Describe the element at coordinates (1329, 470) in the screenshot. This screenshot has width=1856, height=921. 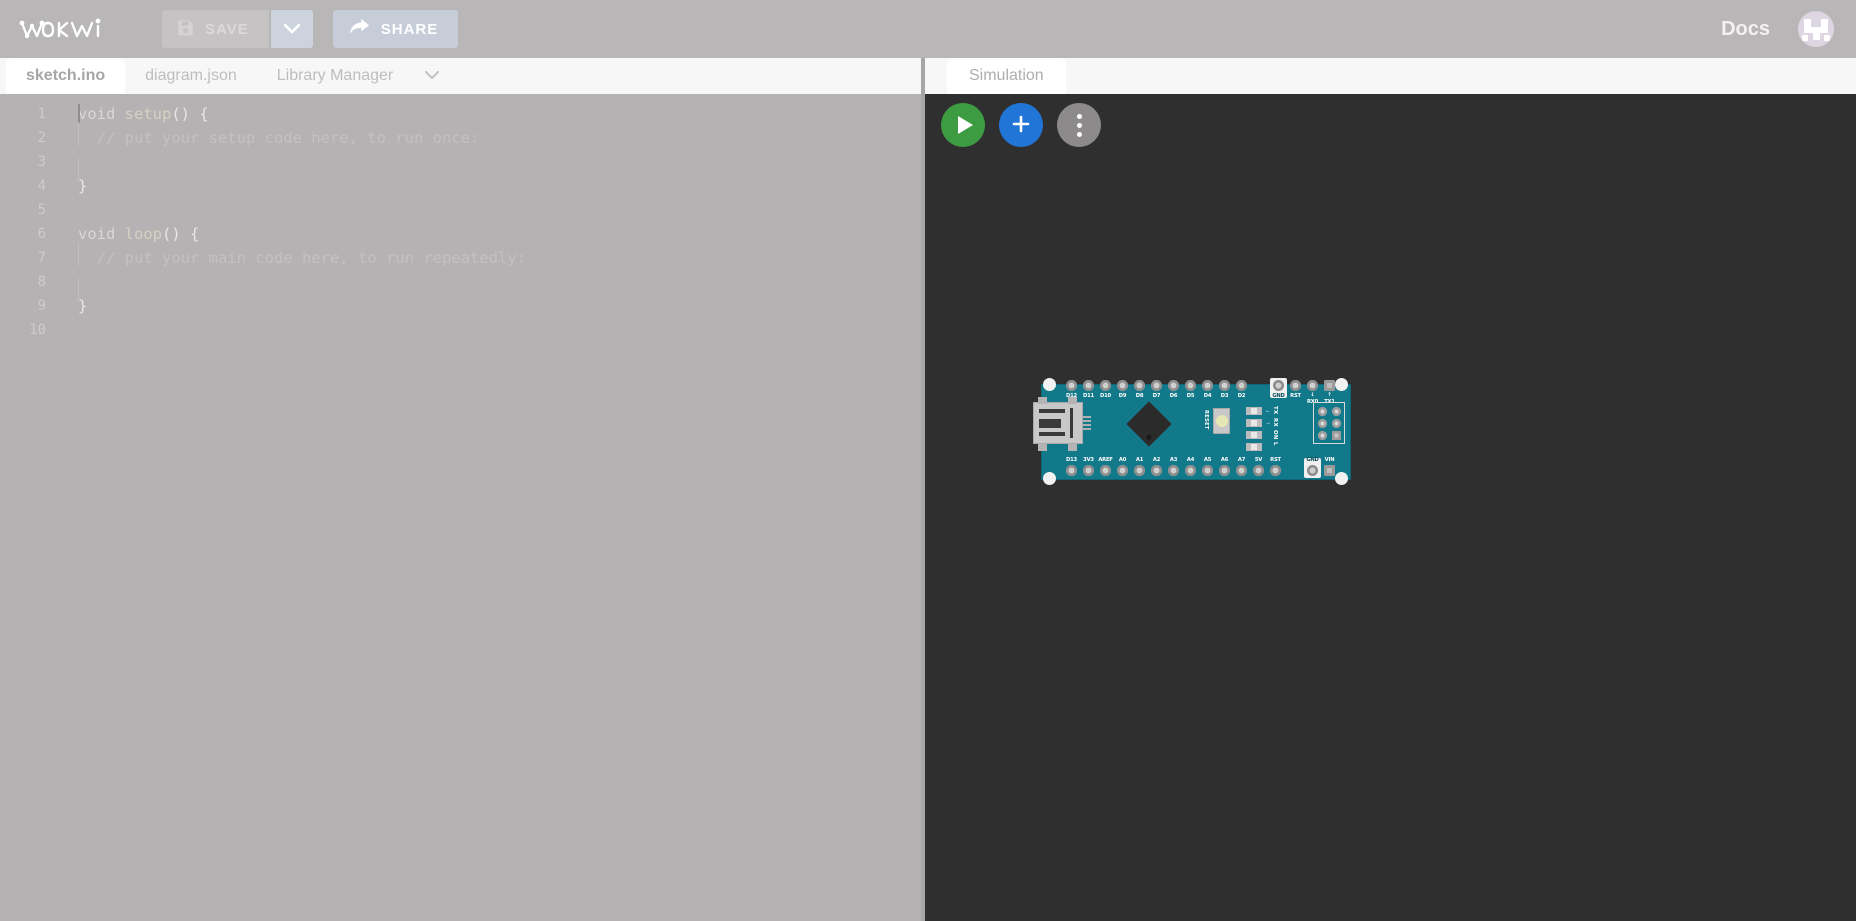
I see `pin-vin` at that location.